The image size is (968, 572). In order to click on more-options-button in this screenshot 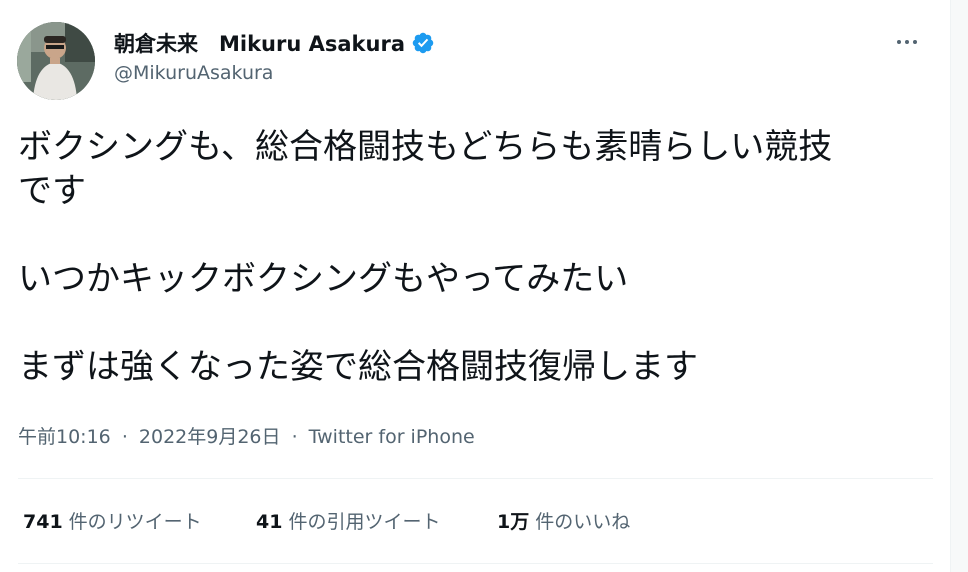, I will do `click(907, 42)`.